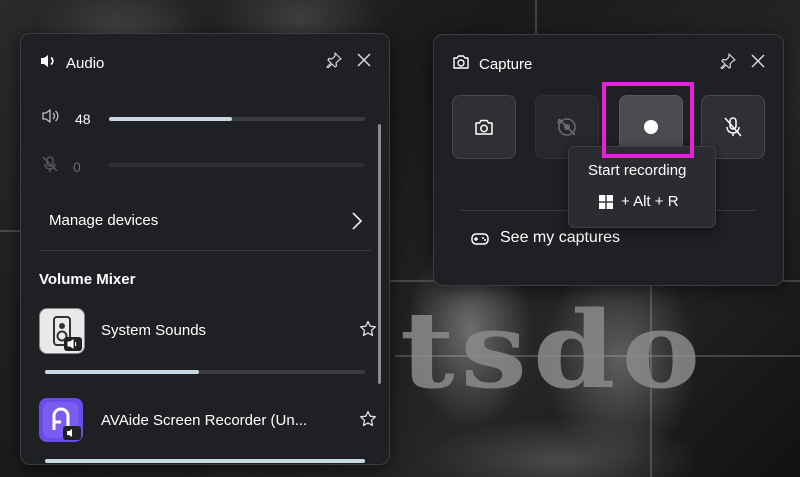 The height and width of the screenshot is (477, 800). I want to click on tooltip-title: Start recording, so click(637, 170).